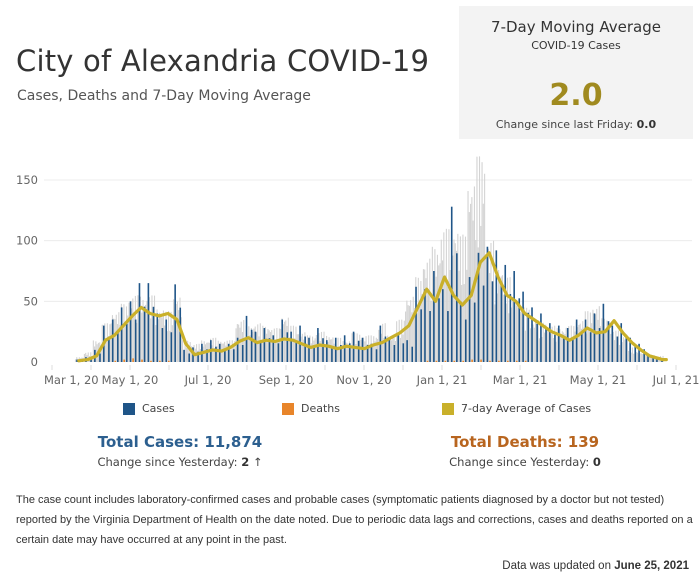 Image resolution: width=700 pixels, height=585 pixels. Describe the element at coordinates (208, 380) in the screenshot. I see `x-tick-label: Jul 1, 20` at that location.